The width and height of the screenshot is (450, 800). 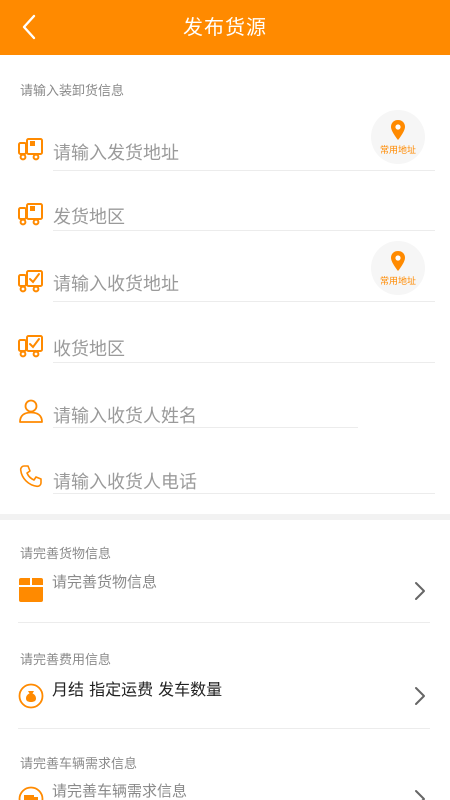 I want to click on app-header: 发布货源, so click(x=225, y=27).